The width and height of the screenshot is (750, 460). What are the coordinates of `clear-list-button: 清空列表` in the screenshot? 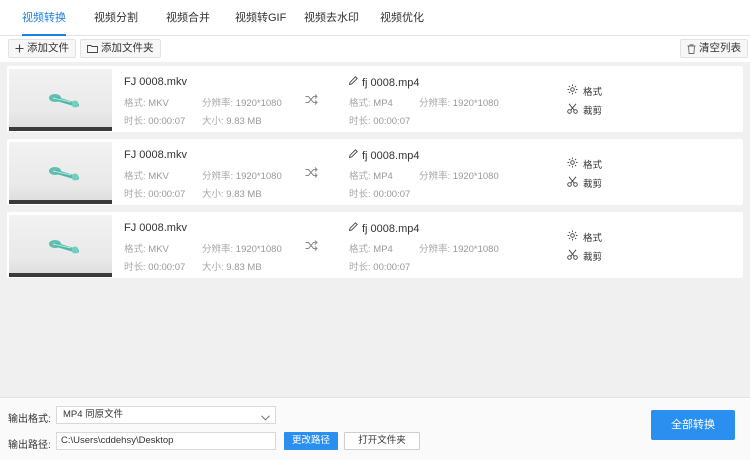 It's located at (714, 48).